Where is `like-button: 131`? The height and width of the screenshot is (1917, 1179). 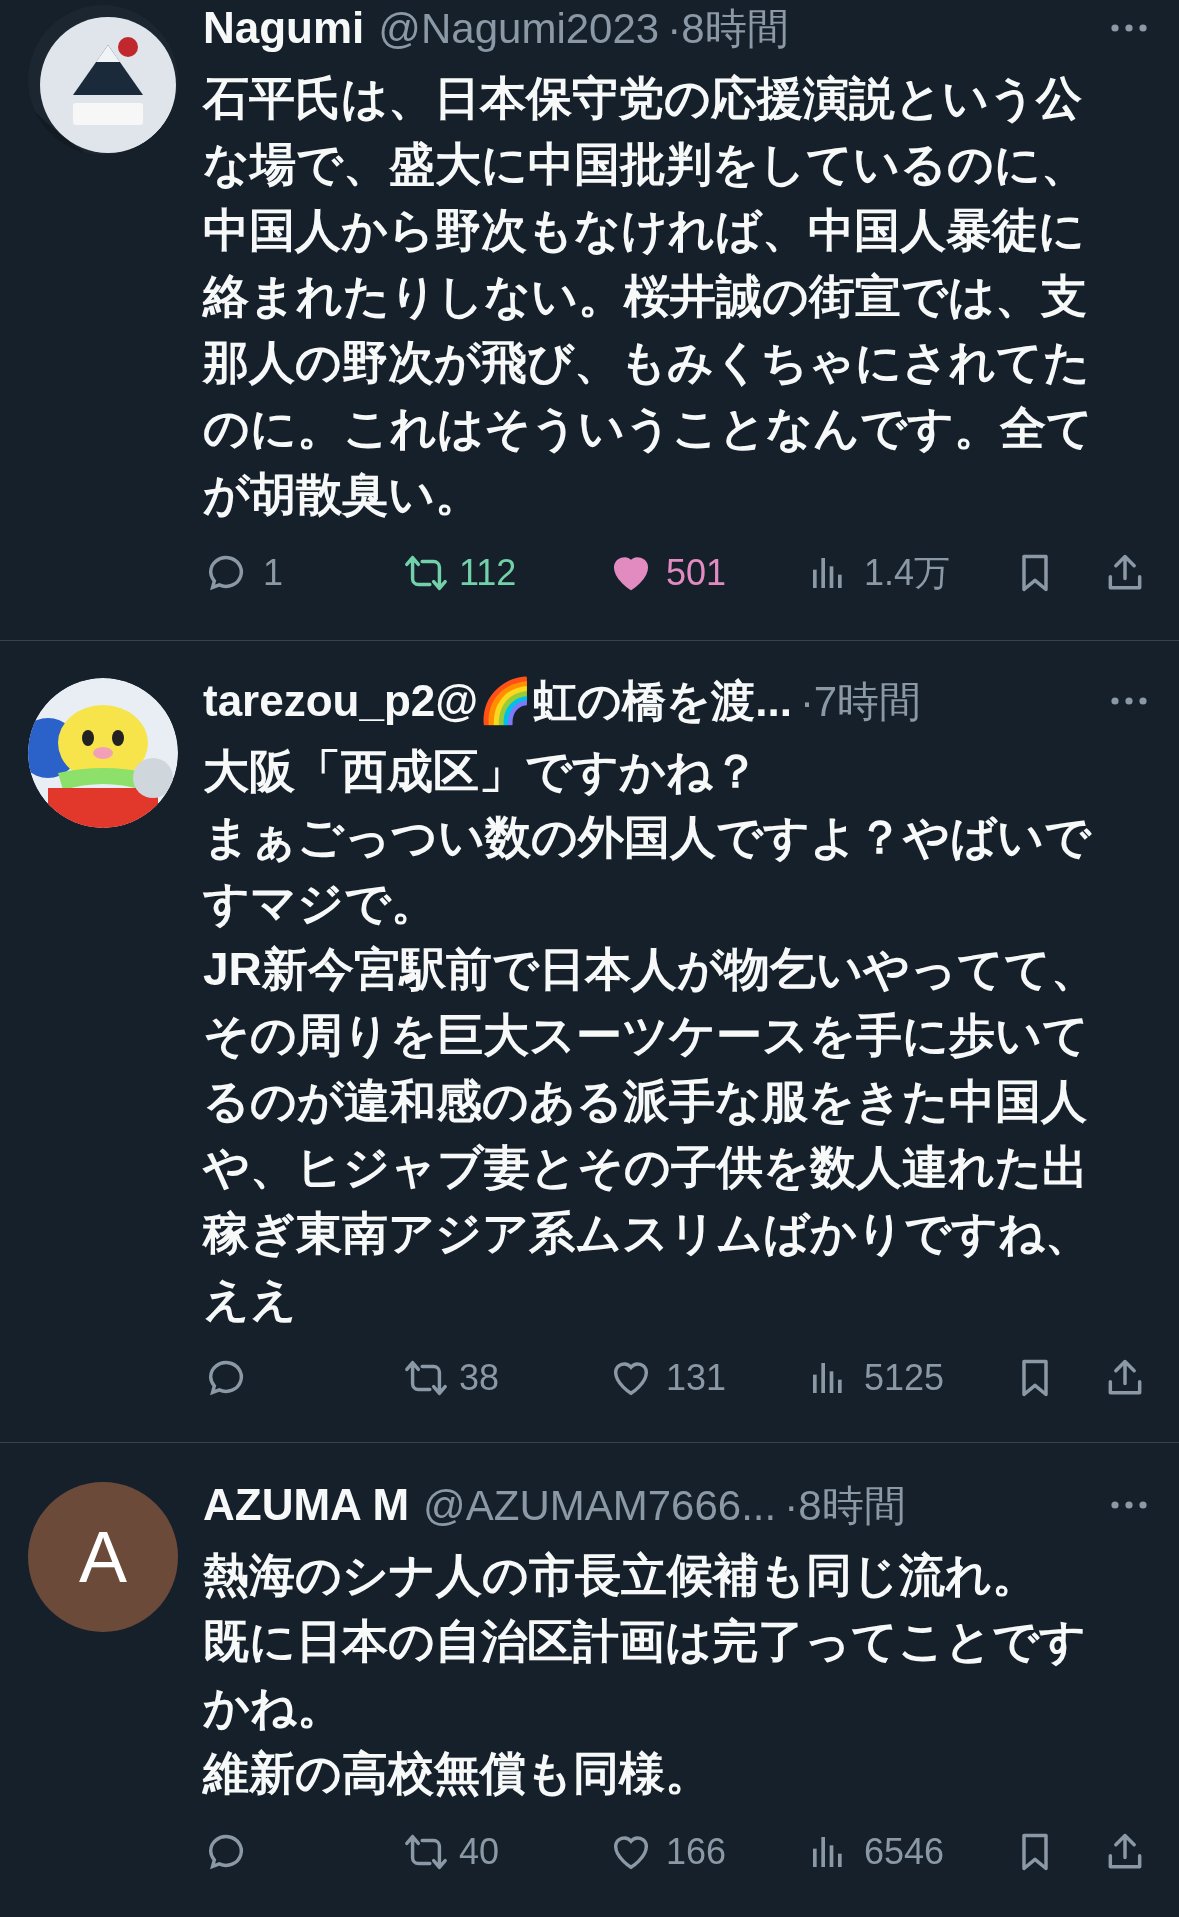 like-button: 131 is located at coordinates (708, 1378).